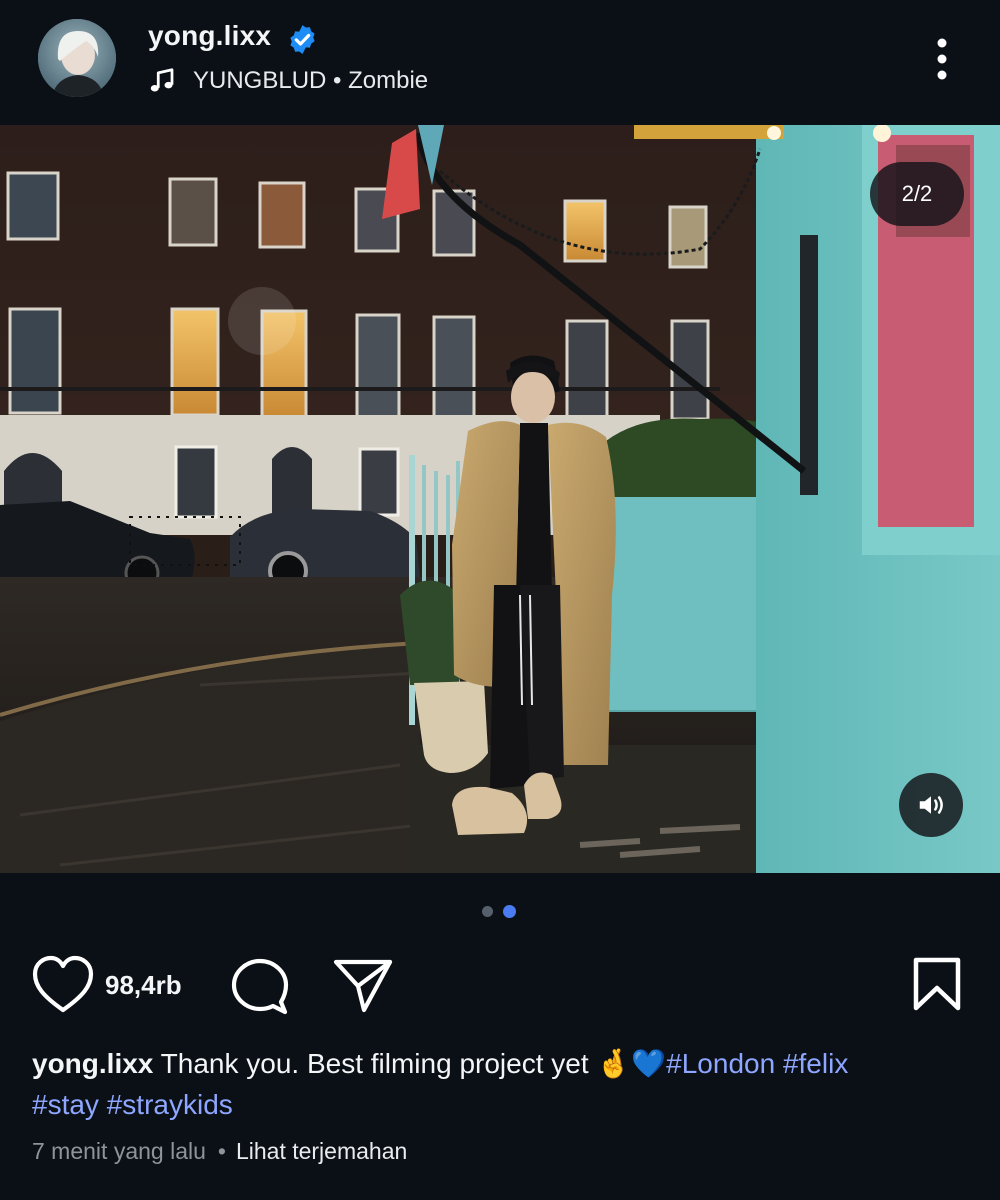  What do you see at coordinates (937, 984) in the screenshot?
I see `bookmark-icon` at bounding box center [937, 984].